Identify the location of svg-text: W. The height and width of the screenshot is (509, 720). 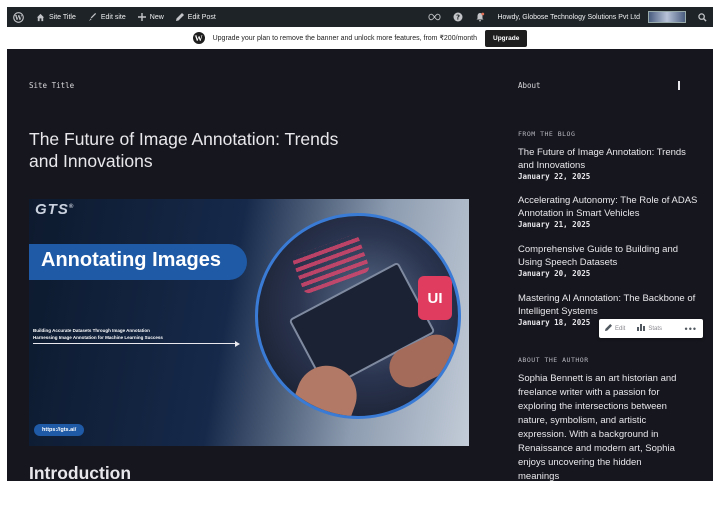
(18, 17).